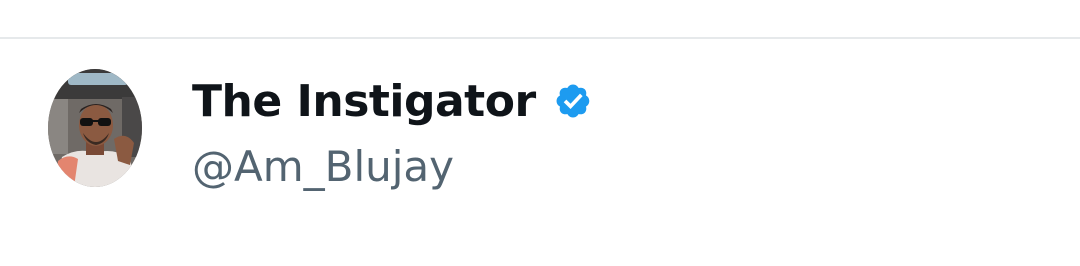  What do you see at coordinates (364, 101) in the screenshot?
I see `display-name: The Instigator` at bounding box center [364, 101].